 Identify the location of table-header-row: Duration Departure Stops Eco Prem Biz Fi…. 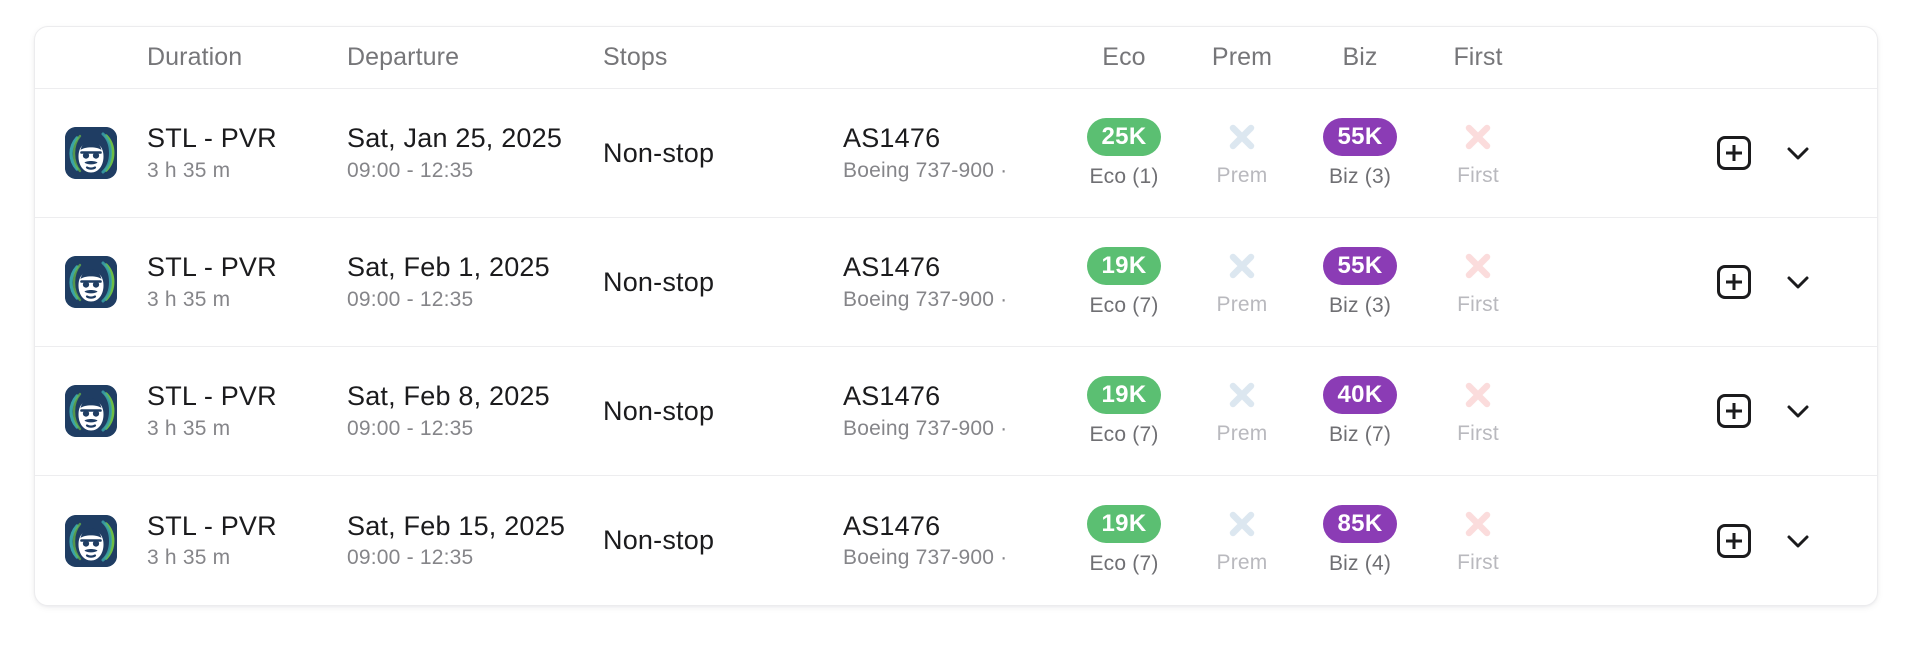
(956, 58).